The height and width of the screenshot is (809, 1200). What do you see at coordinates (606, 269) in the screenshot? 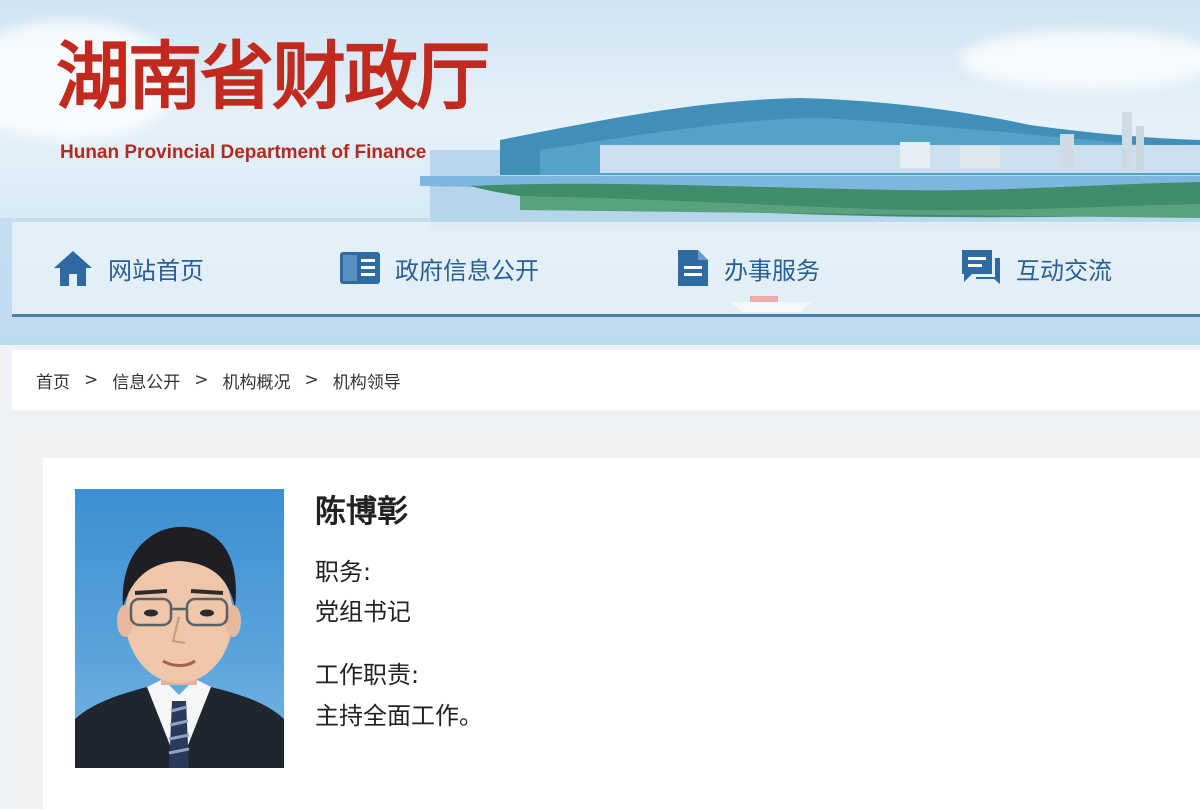
I see `main-nav: 网站首页 政府信息公开 办事服务 互动交流` at bounding box center [606, 269].